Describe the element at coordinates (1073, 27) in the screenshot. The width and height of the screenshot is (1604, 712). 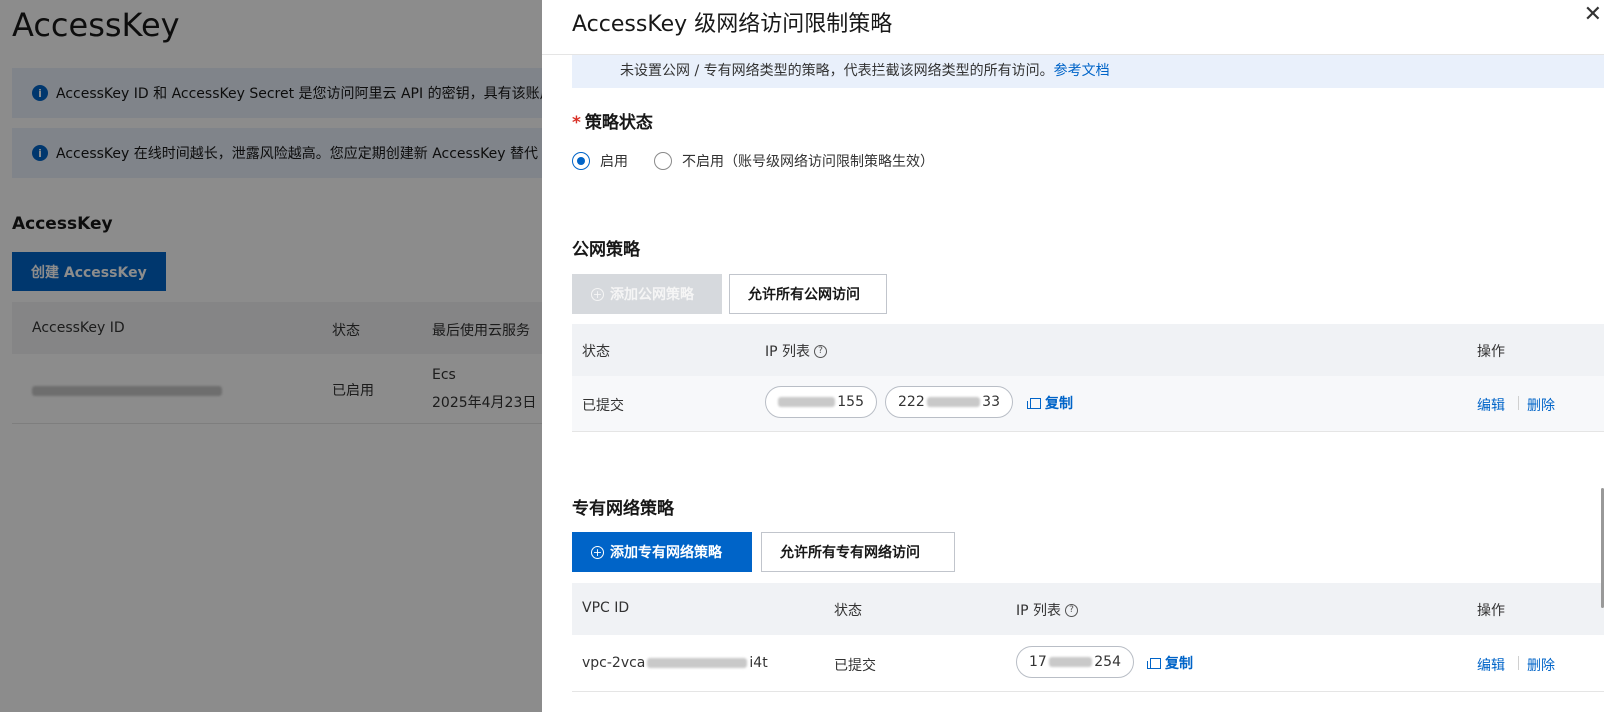
I see `drawer-header: AccessKey 级网络访问限制策略 ✕` at that location.